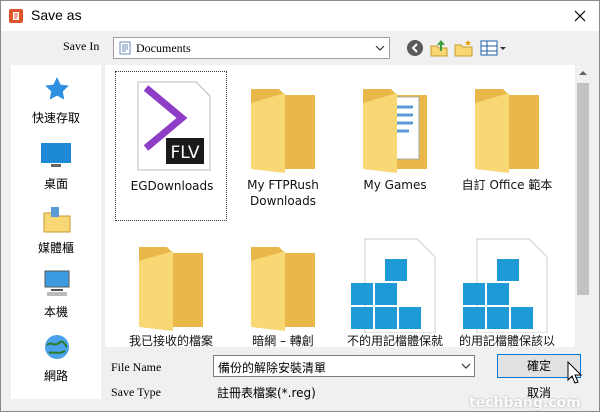 The height and width of the screenshot is (412, 600). I want to click on file-name-field: 備份的解除安裝清單, so click(344, 366).